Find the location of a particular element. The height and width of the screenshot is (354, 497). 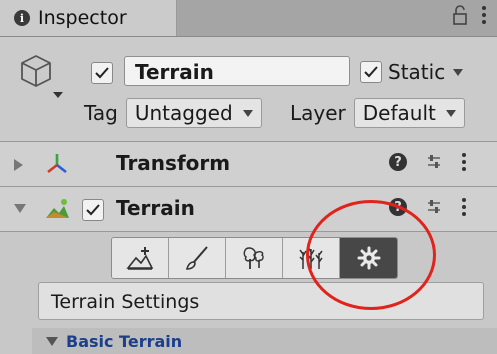

terrain-tool-toolbar is located at coordinates (254, 258).